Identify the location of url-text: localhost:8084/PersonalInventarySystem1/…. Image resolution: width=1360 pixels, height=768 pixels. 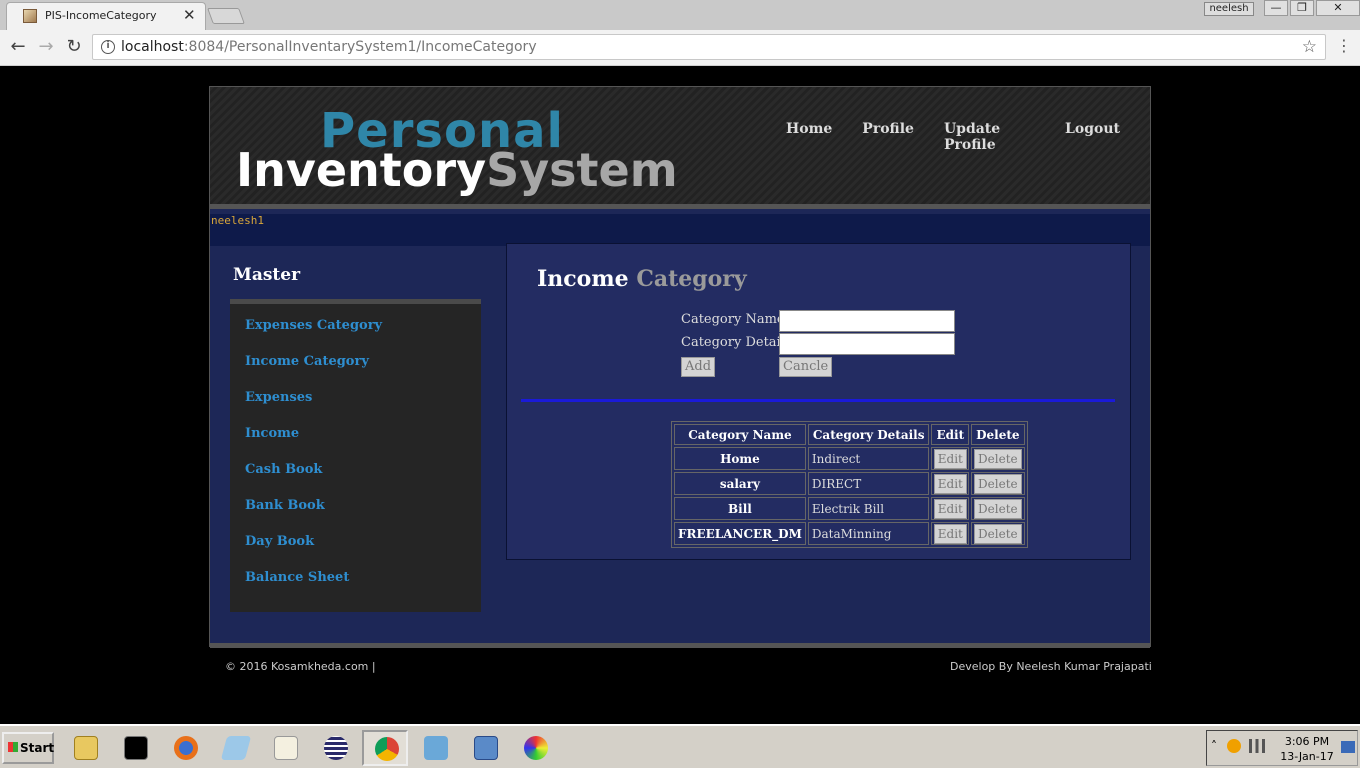
(329, 47).